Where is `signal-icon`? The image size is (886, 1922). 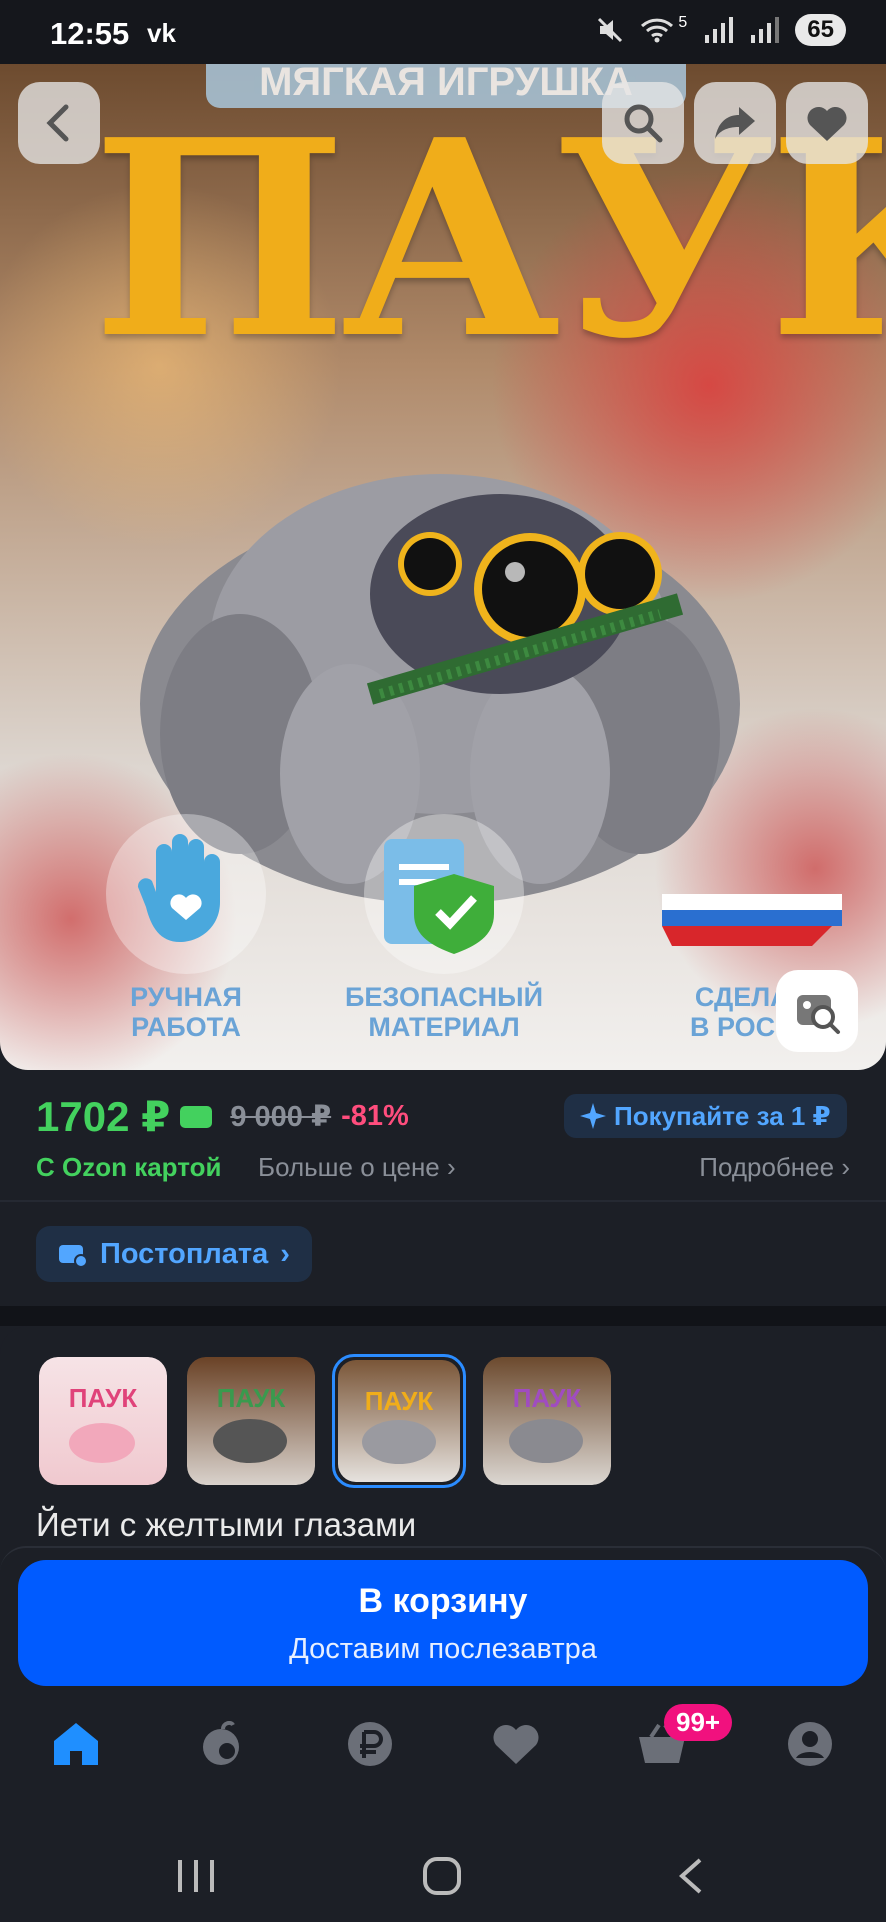 signal-icon is located at coordinates (719, 30).